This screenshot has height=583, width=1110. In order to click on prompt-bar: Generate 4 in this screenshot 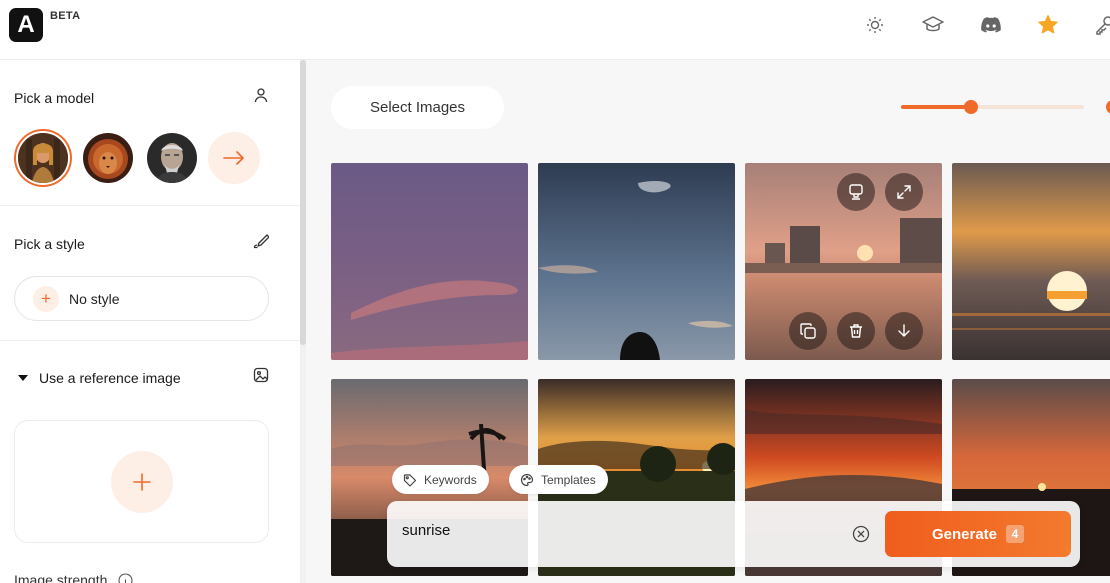, I will do `click(733, 534)`.